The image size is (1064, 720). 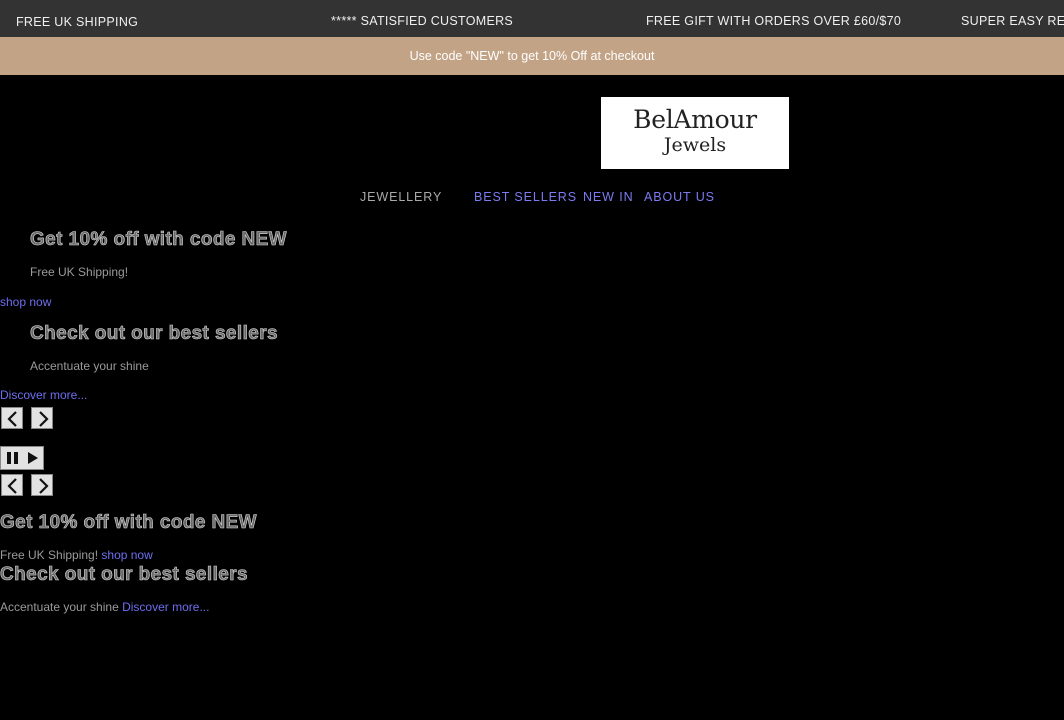 What do you see at coordinates (525, 197) in the screenshot?
I see `nav-best-sellers: BEST SELLERS` at bounding box center [525, 197].